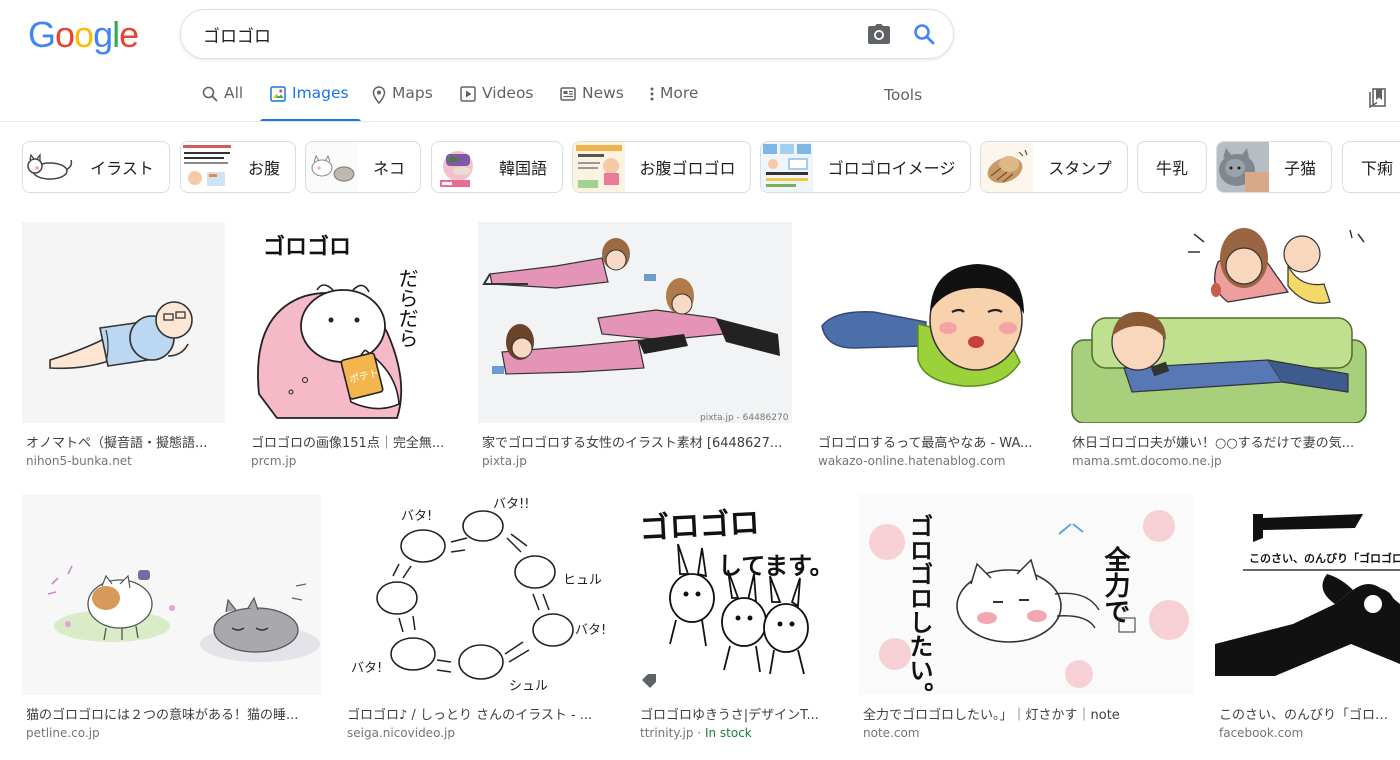 This screenshot has width=1400, height=760. Describe the element at coordinates (363, 167) in the screenshot. I see `chip-neko: ネコ` at that location.